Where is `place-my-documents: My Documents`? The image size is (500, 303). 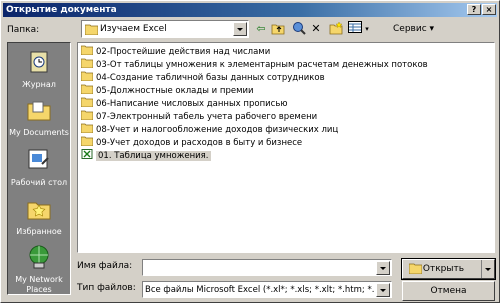 place-my-documents: My Documents is located at coordinates (39, 117).